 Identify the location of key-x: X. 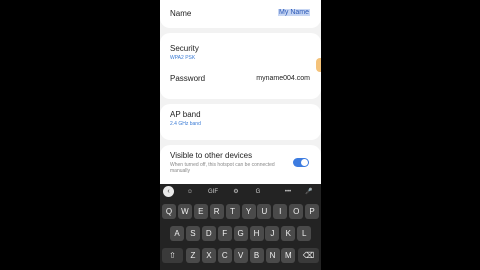
(208, 255).